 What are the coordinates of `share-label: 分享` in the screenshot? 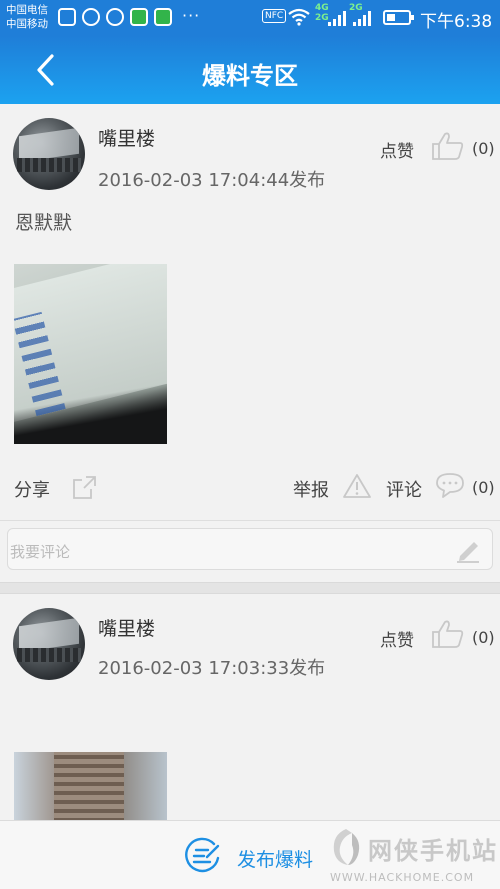 It's located at (32, 489).